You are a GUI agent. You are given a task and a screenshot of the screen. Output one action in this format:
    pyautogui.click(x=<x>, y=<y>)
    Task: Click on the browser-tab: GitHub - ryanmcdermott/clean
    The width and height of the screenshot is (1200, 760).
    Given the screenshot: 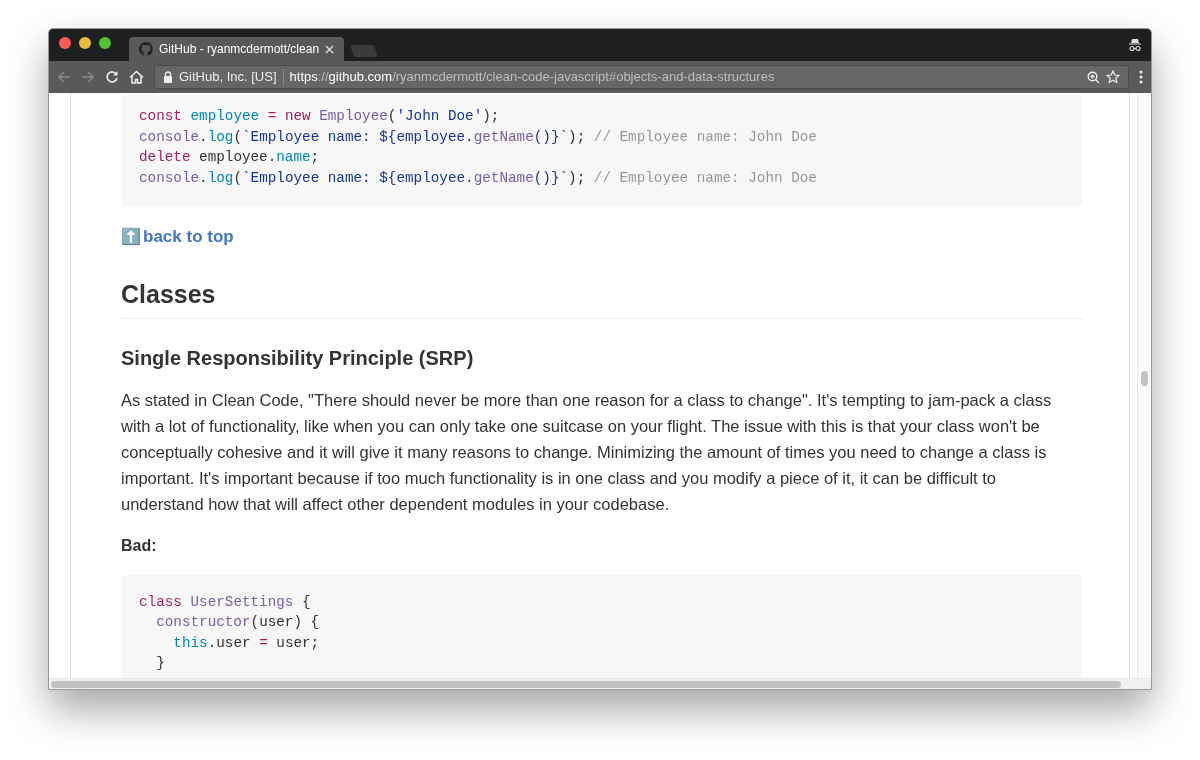 What is the action you would take?
    pyautogui.click(x=237, y=49)
    